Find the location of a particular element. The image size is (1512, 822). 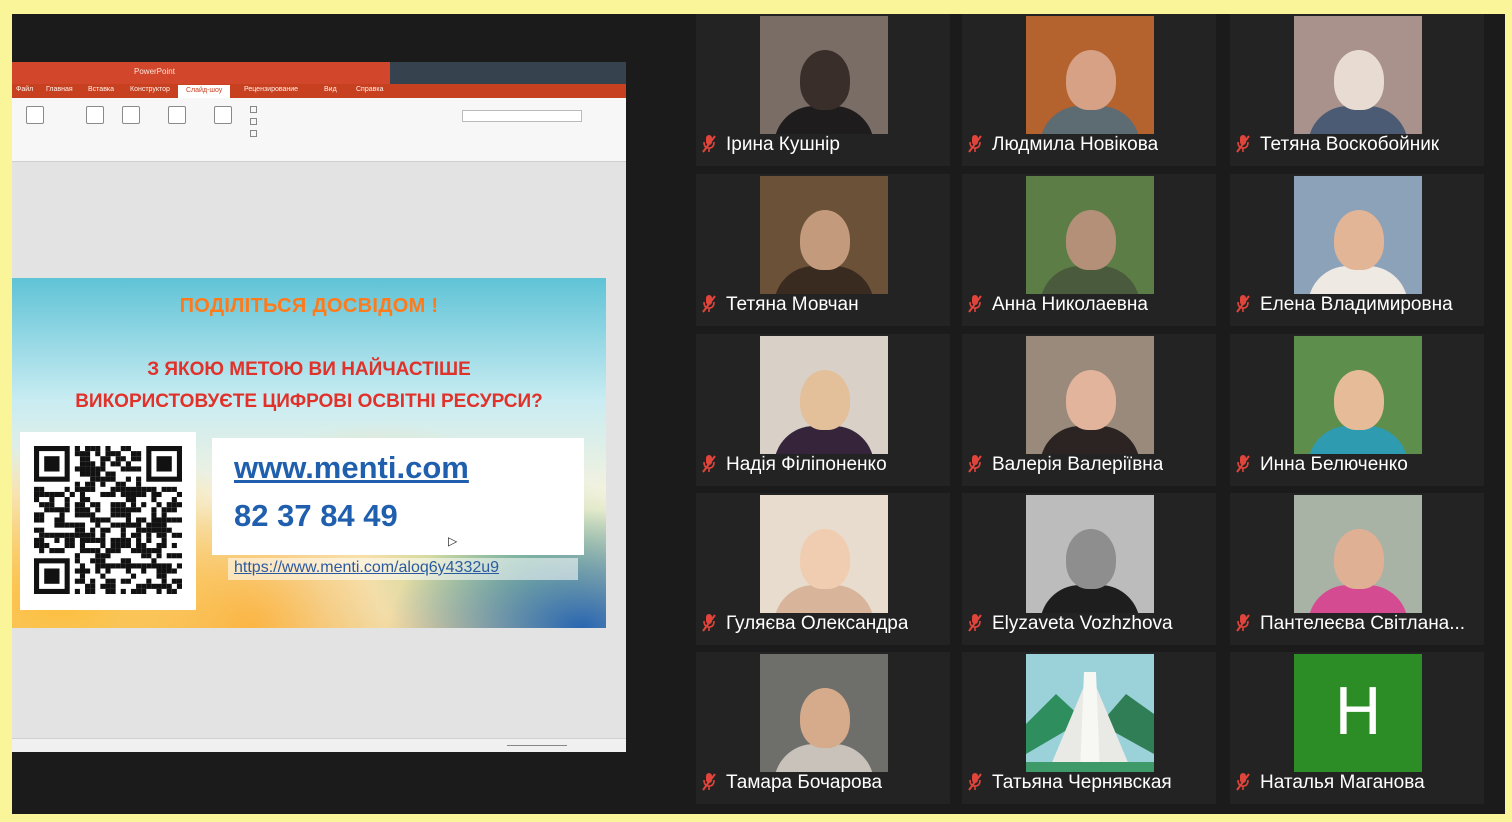

participant-tile: Людмила Новікова is located at coordinates (1089, 90).